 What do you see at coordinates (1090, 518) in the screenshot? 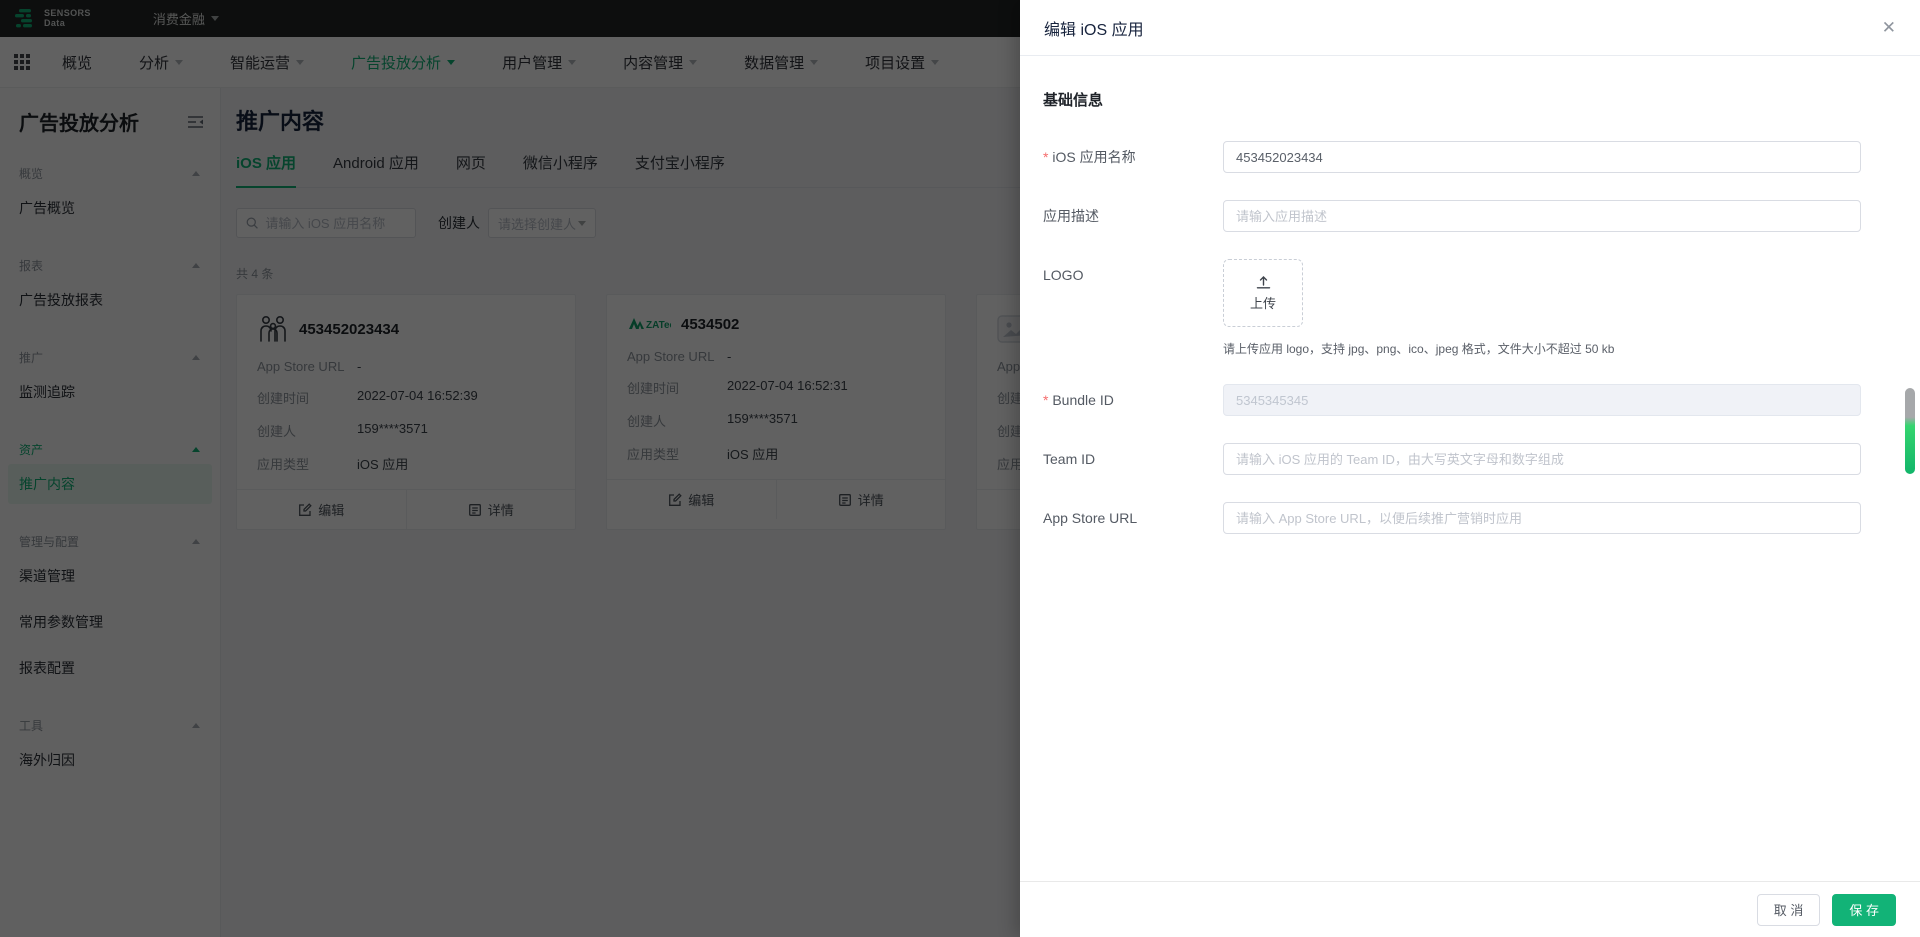
I see `app-store-url-label: App Store URL` at bounding box center [1090, 518].